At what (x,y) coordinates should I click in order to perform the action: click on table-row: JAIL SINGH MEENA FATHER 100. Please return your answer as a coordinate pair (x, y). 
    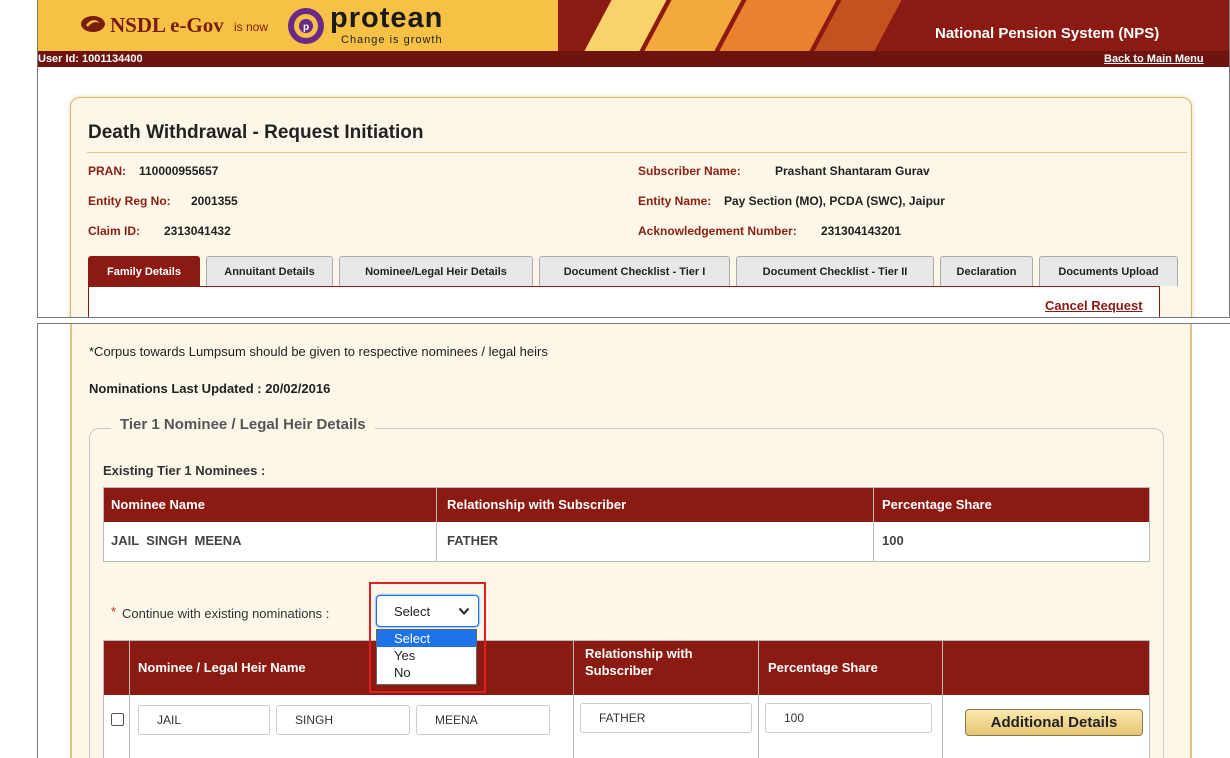
    Looking at the image, I should click on (626, 541).